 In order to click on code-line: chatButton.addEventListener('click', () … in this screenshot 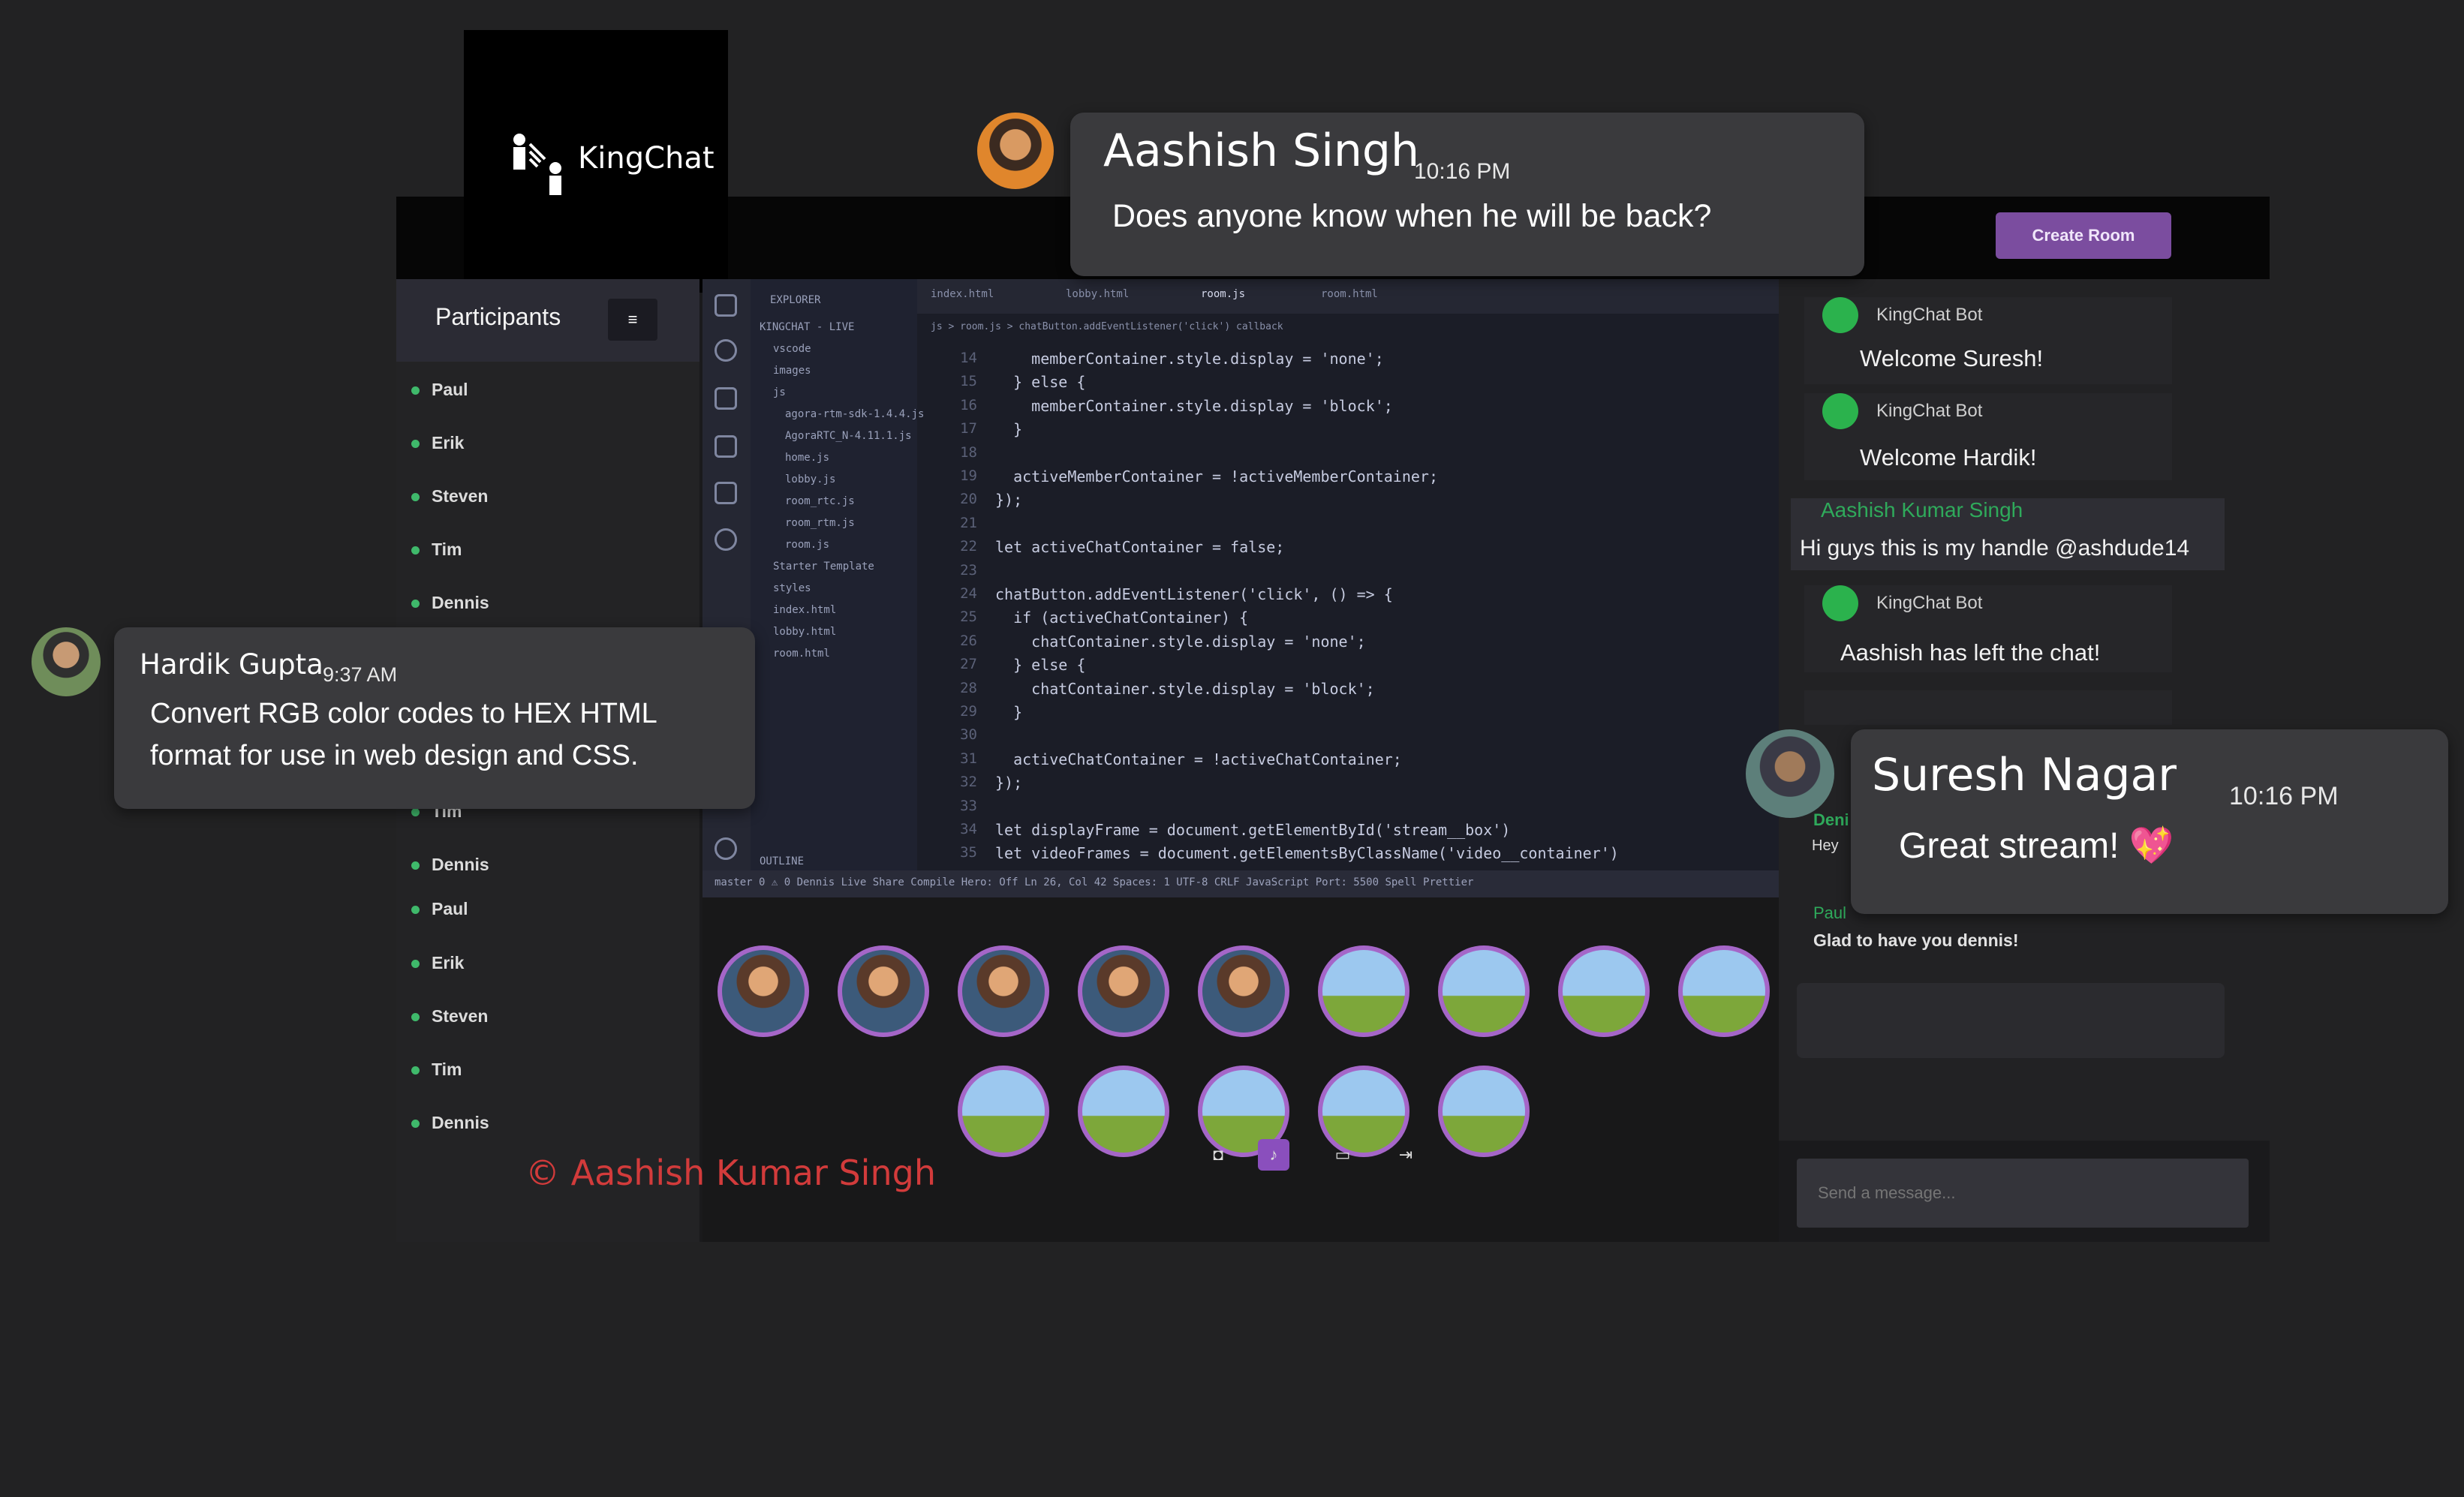, I will do `click(1194, 594)`.